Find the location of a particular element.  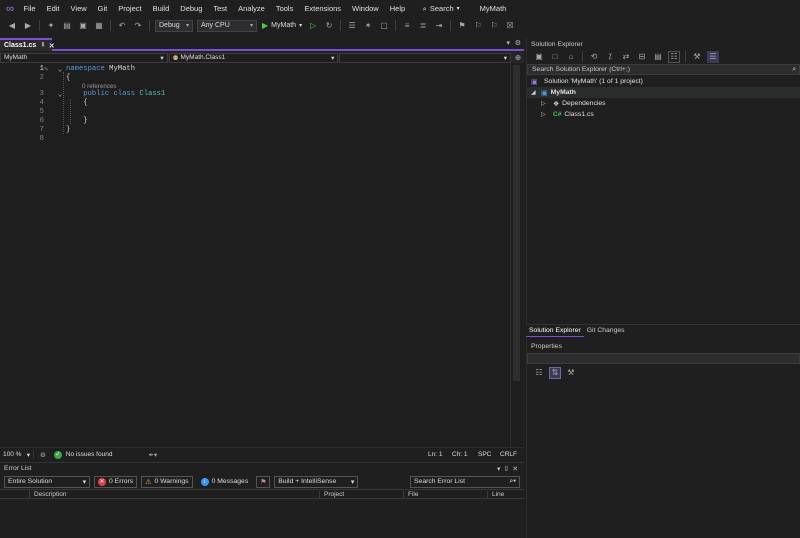

tree-item-solution: ▣ Solution 'MyMath' (1 of 1 project) is located at coordinates (663, 81).